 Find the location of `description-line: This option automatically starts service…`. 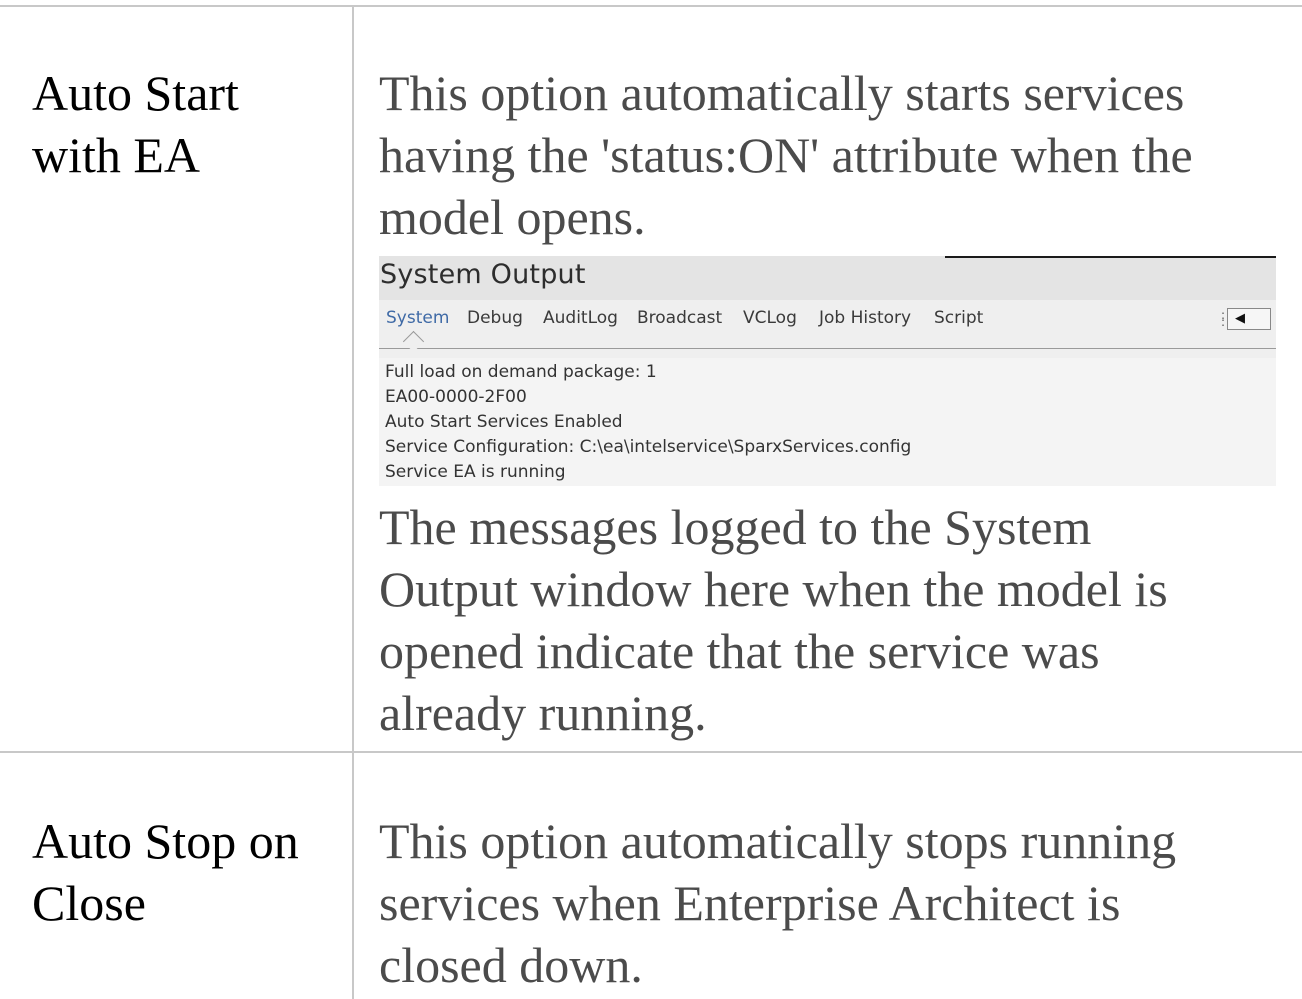

description-line: This option automatically starts service… is located at coordinates (782, 93).